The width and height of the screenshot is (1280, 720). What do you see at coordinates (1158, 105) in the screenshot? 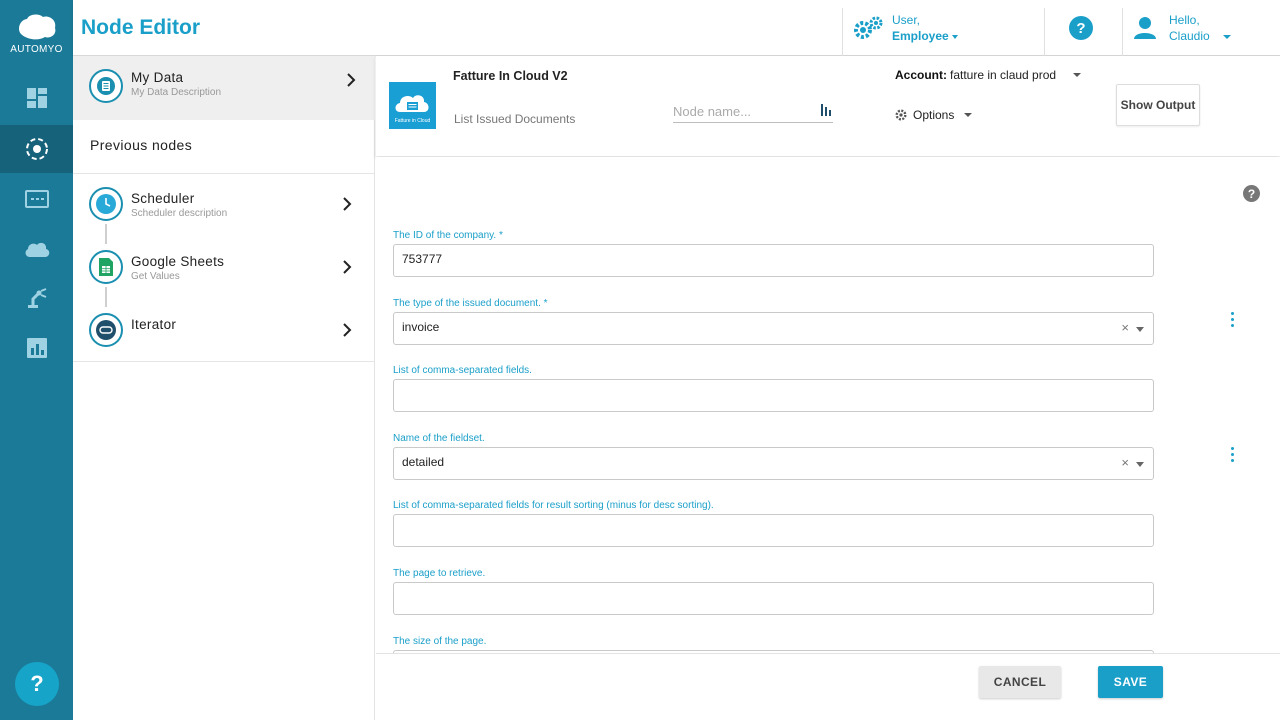
I see `show-output-button: Show Output` at bounding box center [1158, 105].